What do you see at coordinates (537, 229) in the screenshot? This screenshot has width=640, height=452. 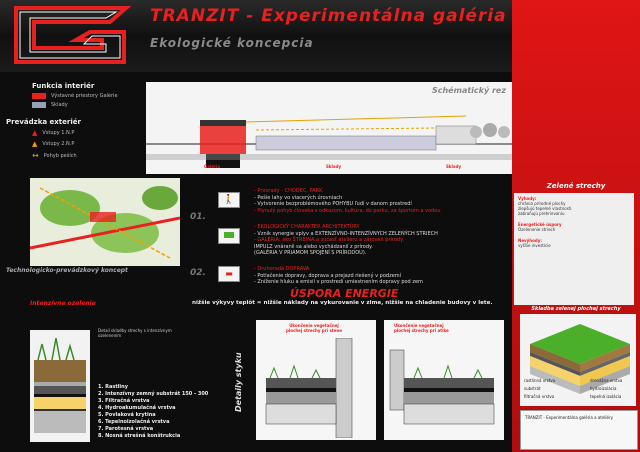 I see `rc-item: Ozelenenie striech` at bounding box center [537, 229].